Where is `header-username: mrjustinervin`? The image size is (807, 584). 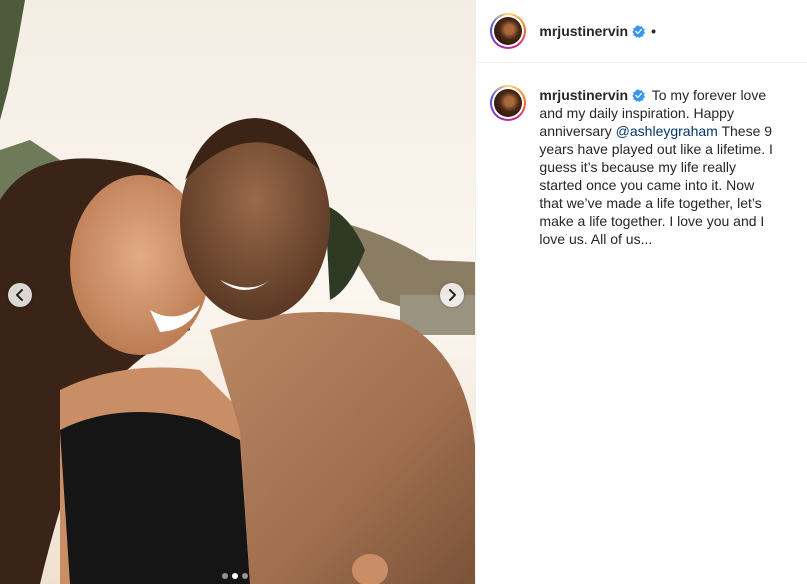
header-username: mrjustinervin is located at coordinates (583, 31).